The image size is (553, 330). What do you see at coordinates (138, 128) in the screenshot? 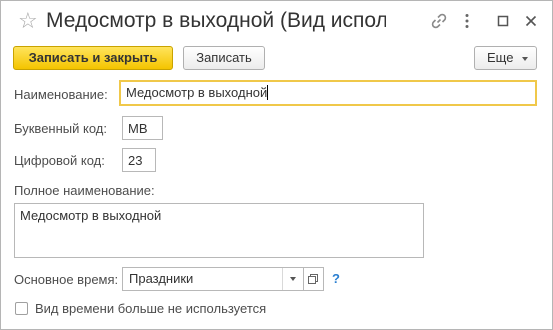
I see `letter-code-value: МВ` at bounding box center [138, 128].